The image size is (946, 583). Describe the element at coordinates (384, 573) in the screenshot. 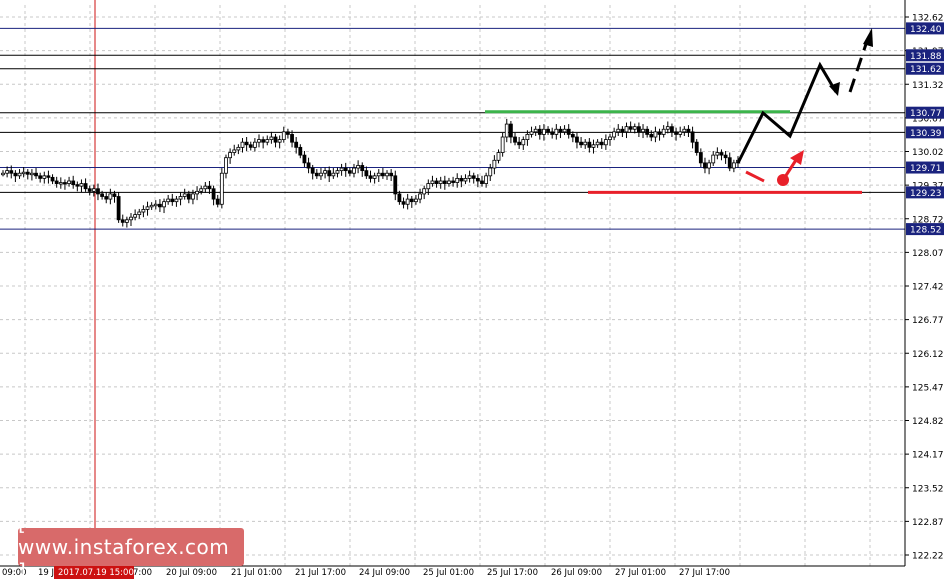

I see `time-tick-label: 24 Jul 09:00` at that location.